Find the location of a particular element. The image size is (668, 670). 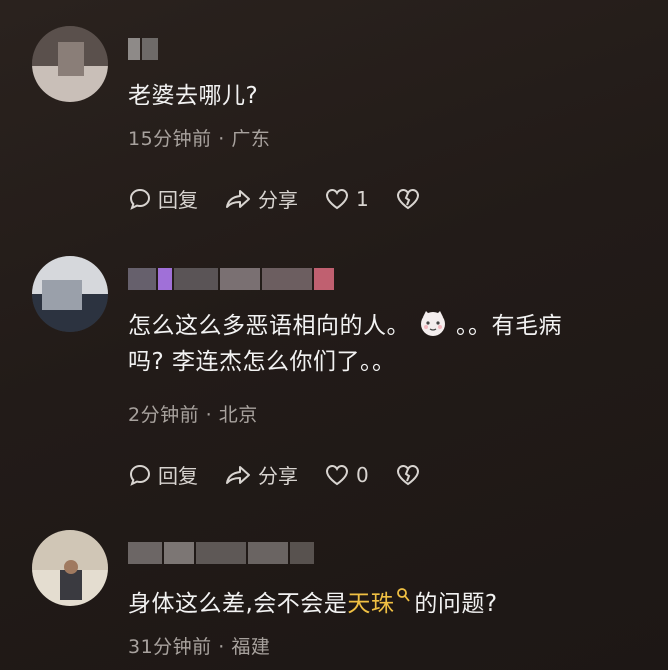

comment-text-line2: 吗? 李连杰怎么你们了。。 is located at coordinates (262, 362).